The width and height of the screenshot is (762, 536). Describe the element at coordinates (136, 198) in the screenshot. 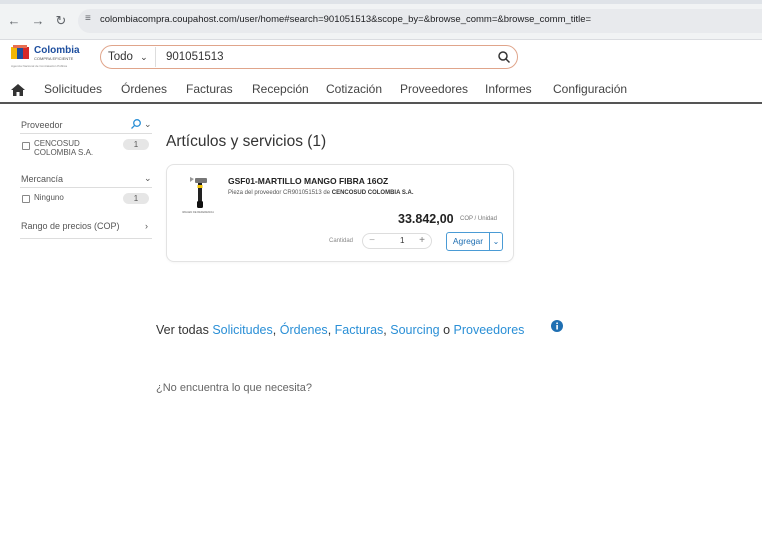

I see `commodity-count-badge: 1` at that location.